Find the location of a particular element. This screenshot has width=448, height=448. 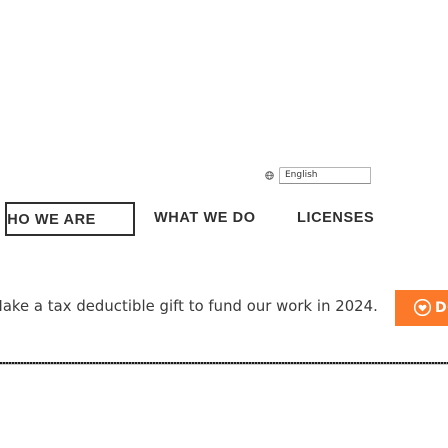

footer-divider-shadow is located at coordinates (224, 364).